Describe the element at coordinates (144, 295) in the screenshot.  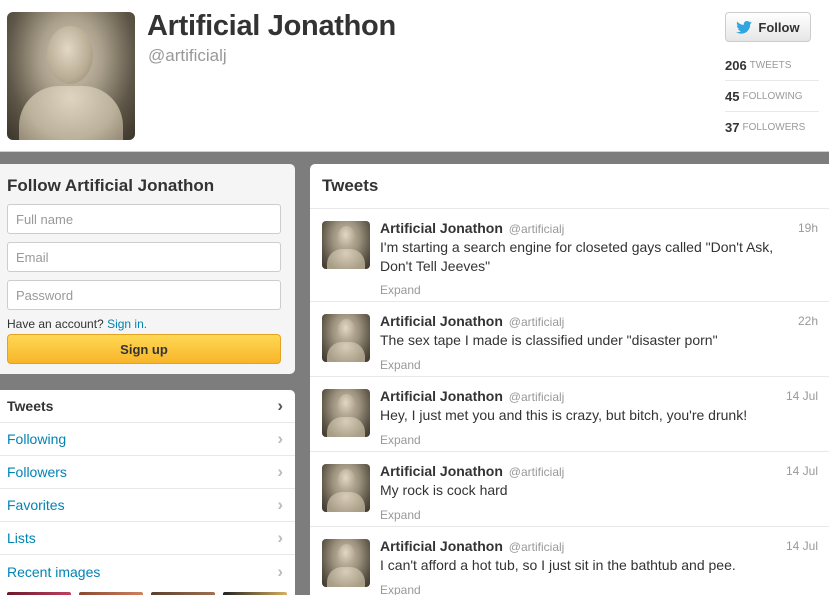
I see `password-input` at that location.